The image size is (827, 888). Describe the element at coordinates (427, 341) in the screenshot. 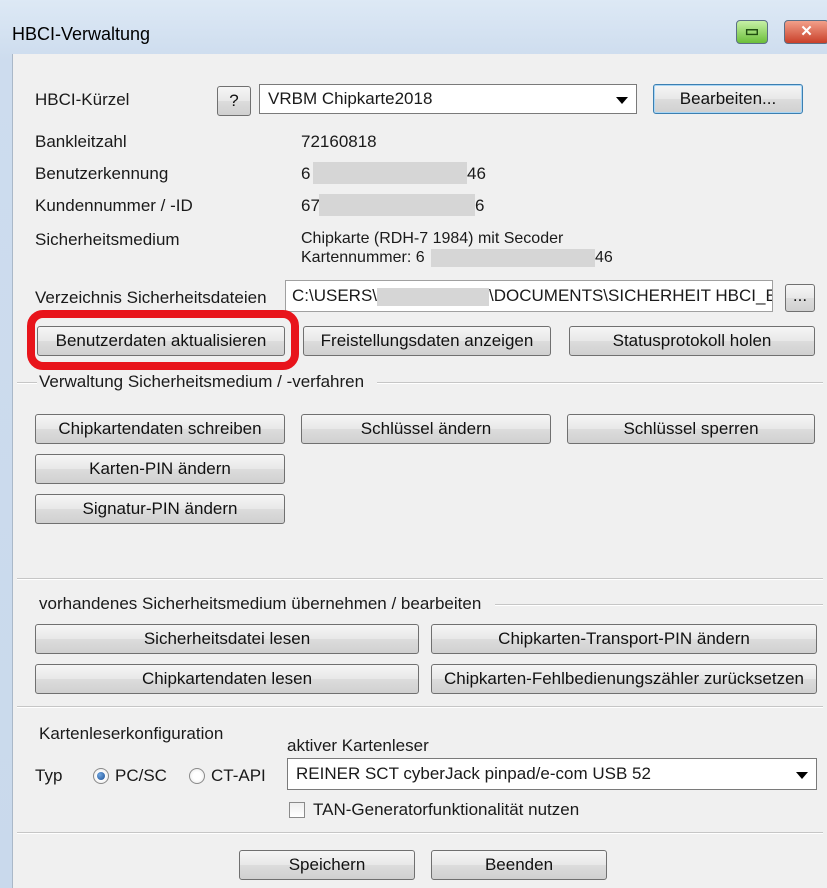

I see `show-exemption-data-button: Freistellungsdaten anzeigen` at that location.